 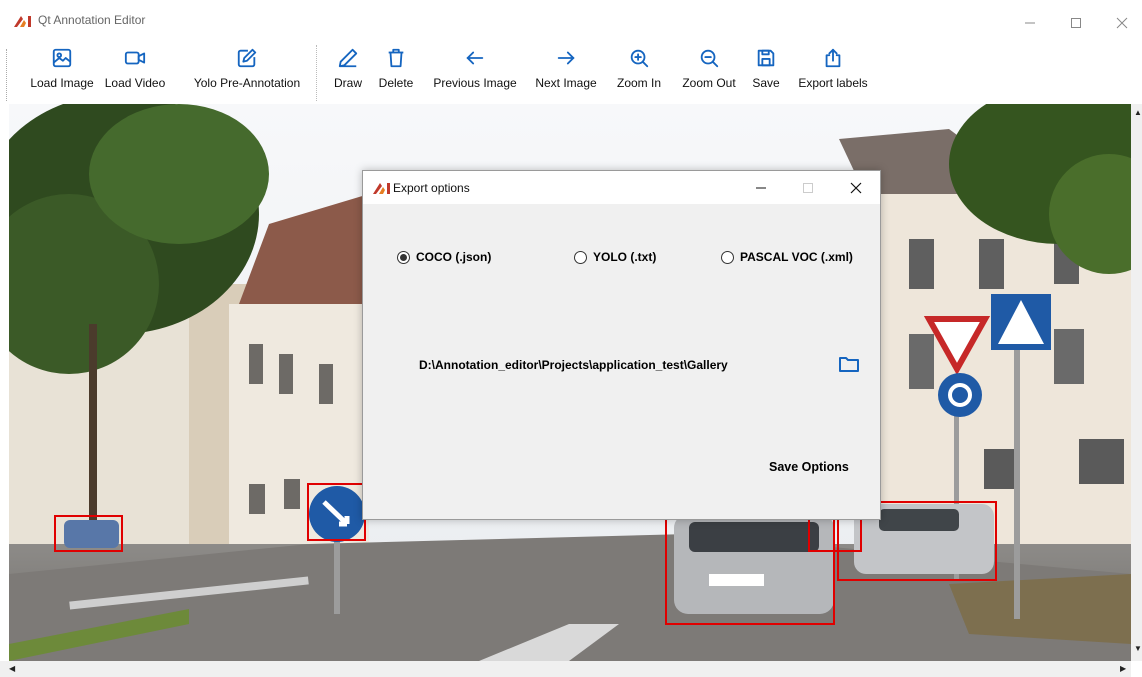 I want to click on scroll-right-arrow-icon: ▶, so click(x=1123, y=668).